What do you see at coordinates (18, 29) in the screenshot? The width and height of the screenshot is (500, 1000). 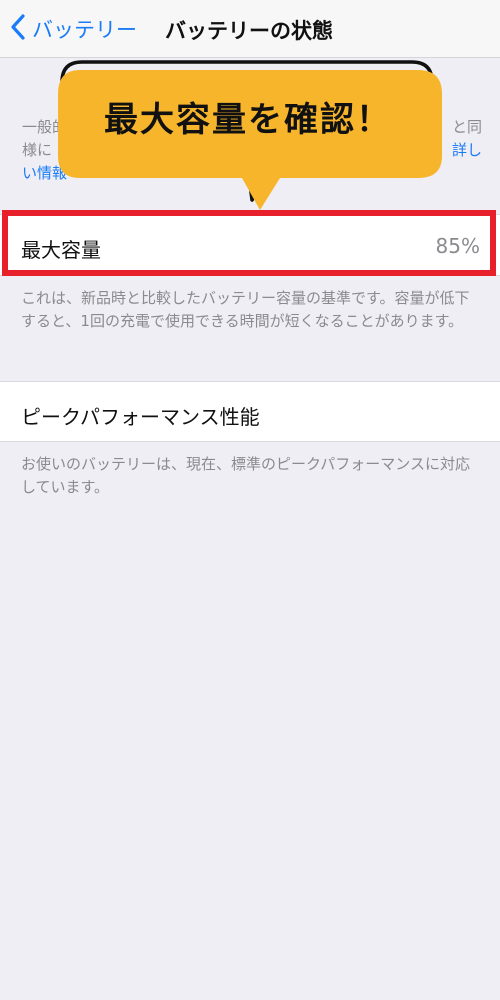 I see `chevron-left-icon` at bounding box center [18, 29].